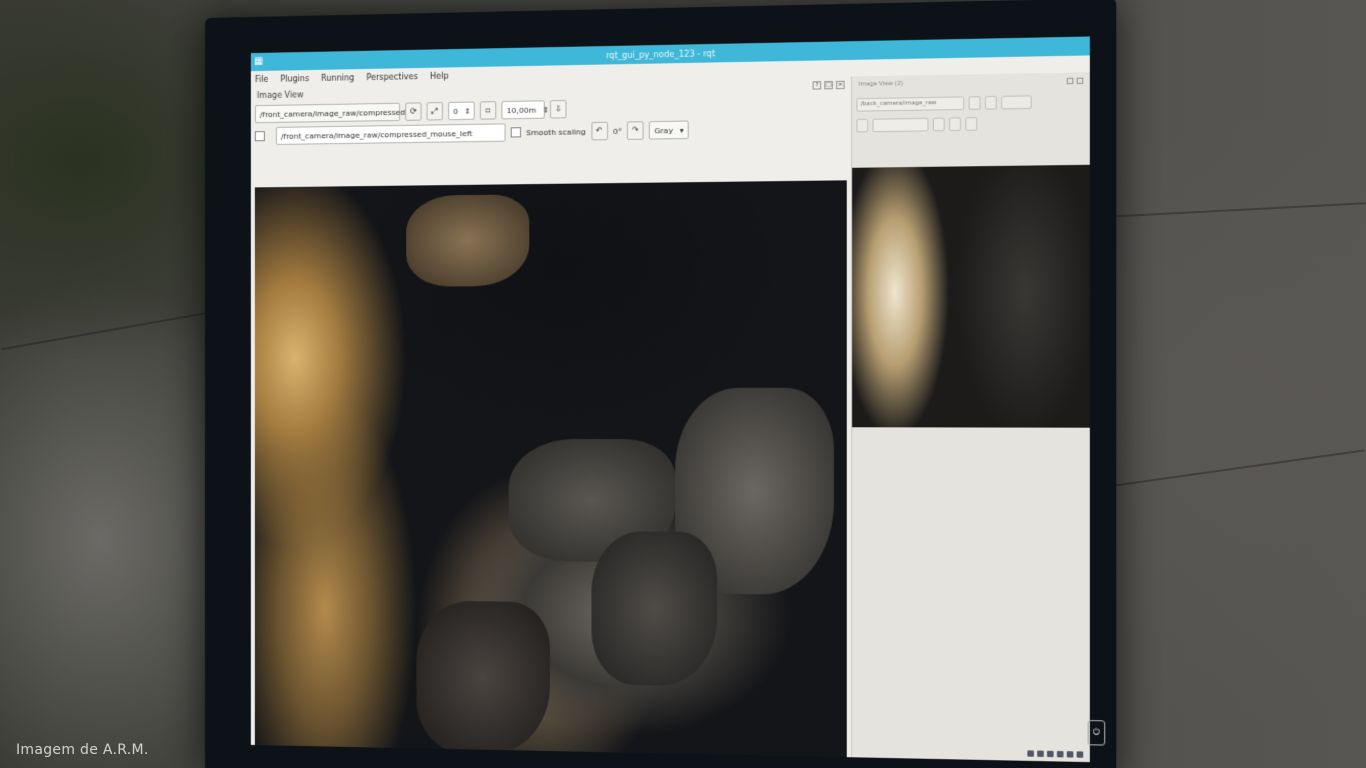 Image resolution: width=1366 pixels, height=768 pixels. What do you see at coordinates (898, 103) in the screenshot?
I see `side-topic-value: /back_camera/image_raw` at bounding box center [898, 103].